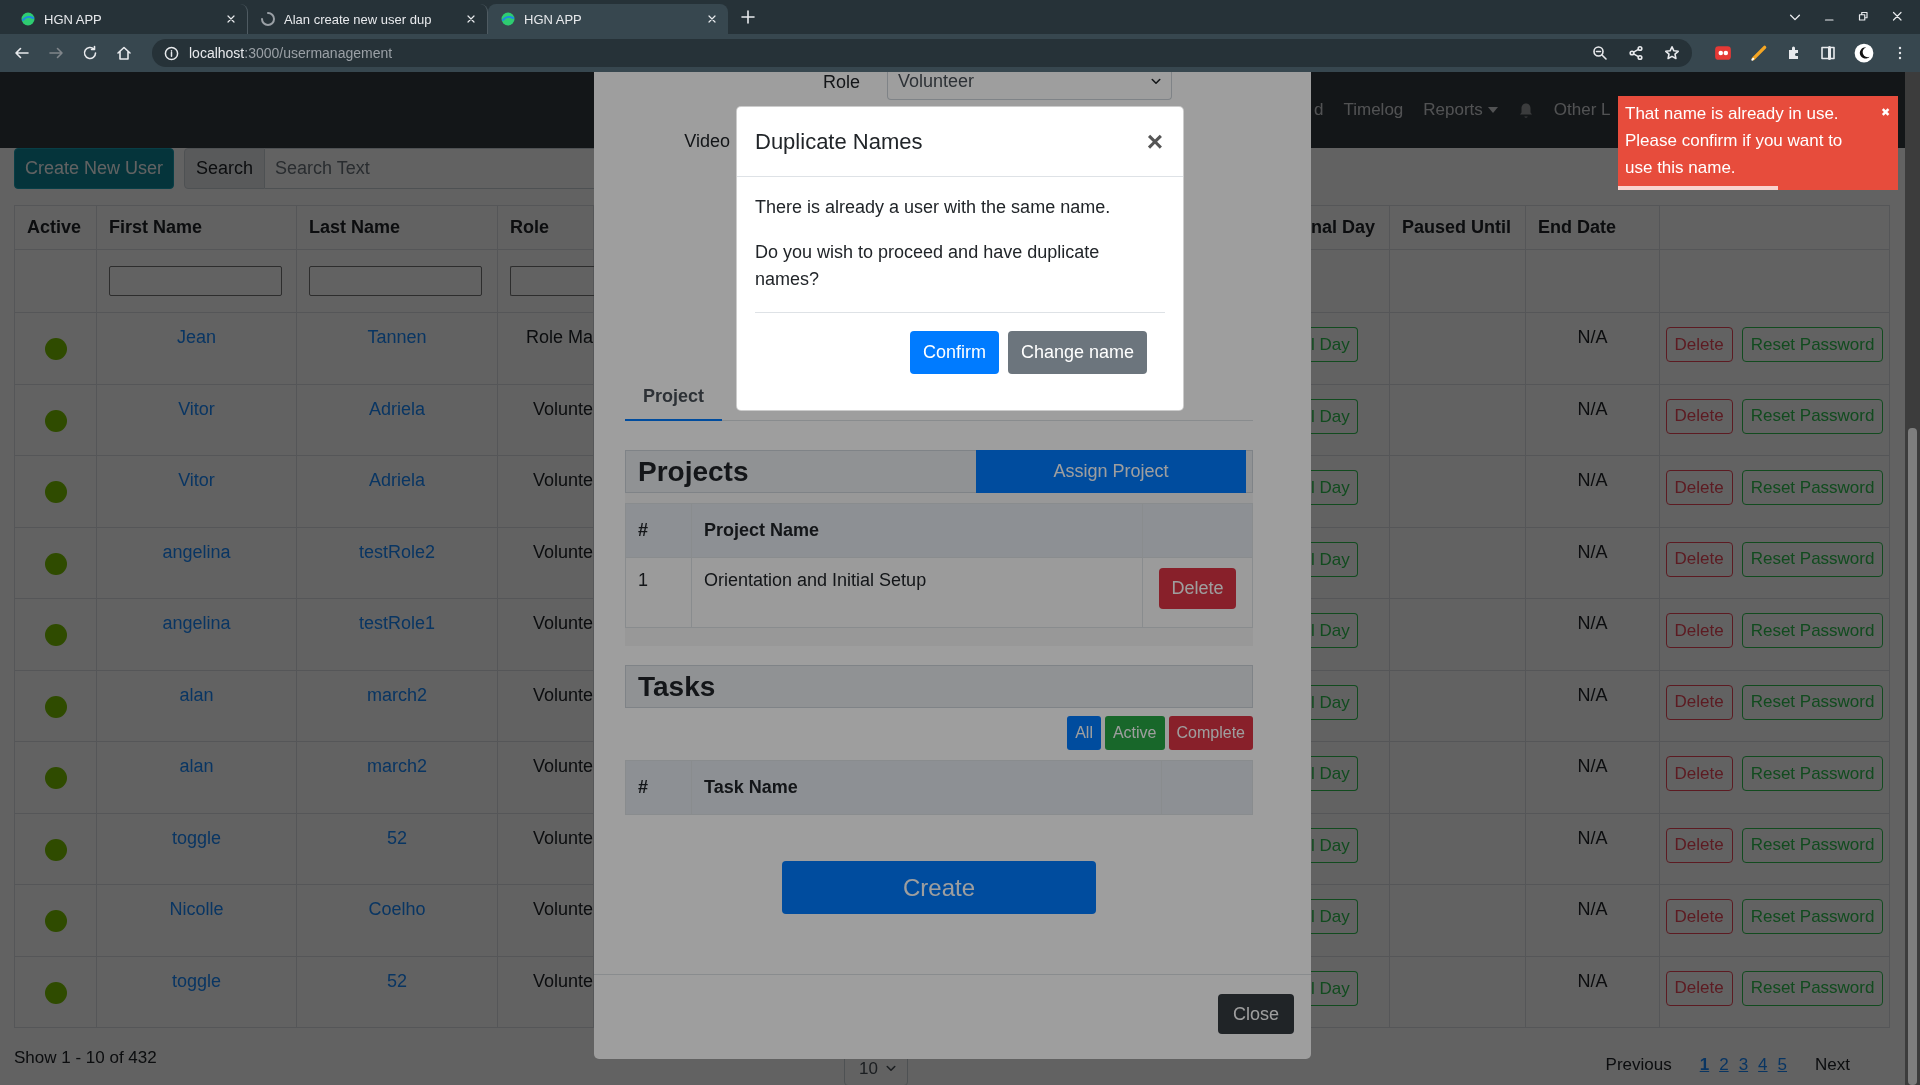 This screenshot has width=1920, height=1085. I want to click on address-bar: localhost:3000/usermanagement, so click(922, 53).